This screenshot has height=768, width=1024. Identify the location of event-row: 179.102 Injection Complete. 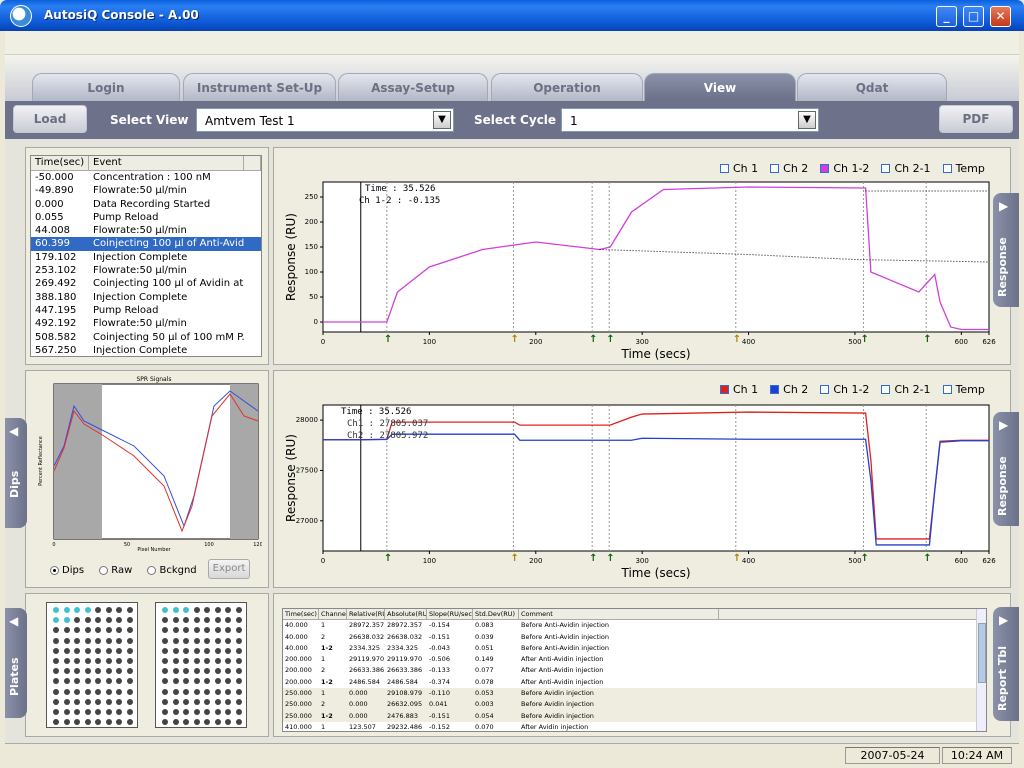
(146, 257).